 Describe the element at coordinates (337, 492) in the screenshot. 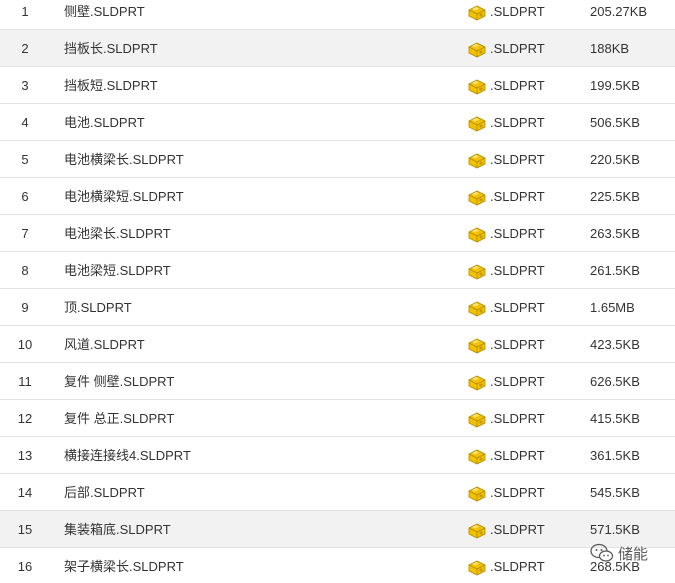

I see `file-row: 14 后部.SLDPRT .SLDPRT 545.5KB` at that location.